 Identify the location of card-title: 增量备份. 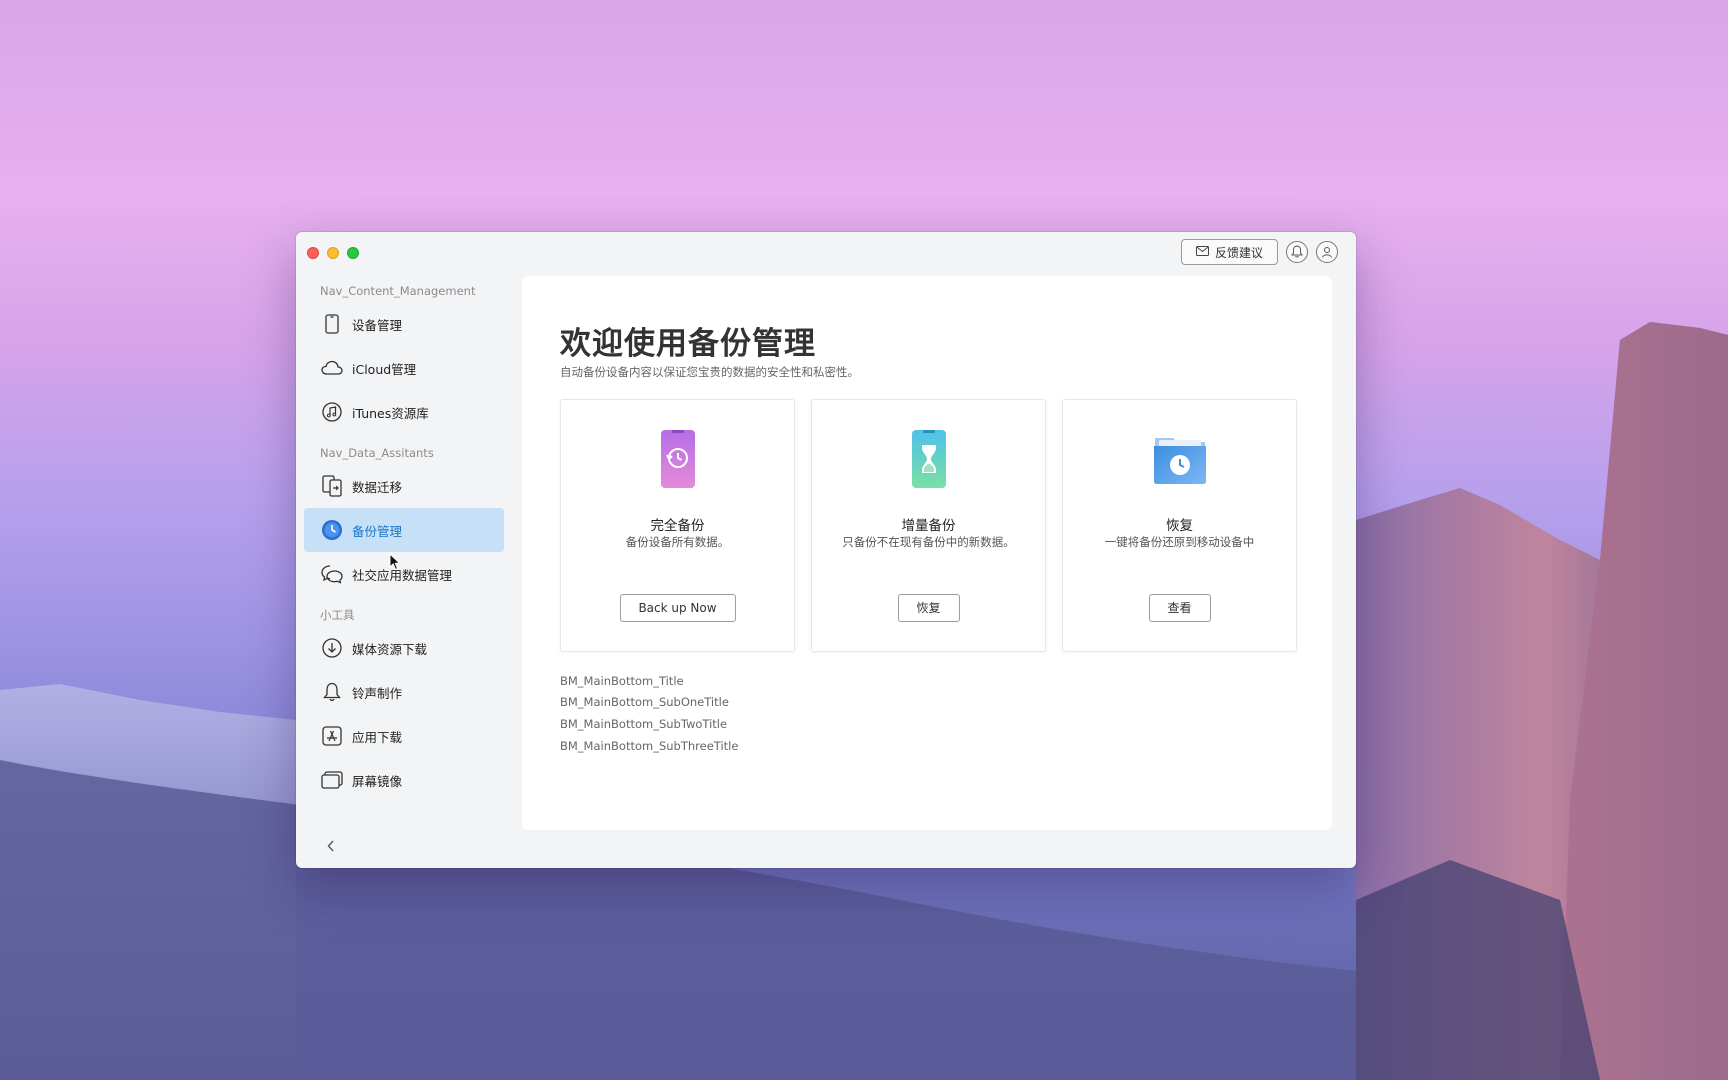
(928, 526).